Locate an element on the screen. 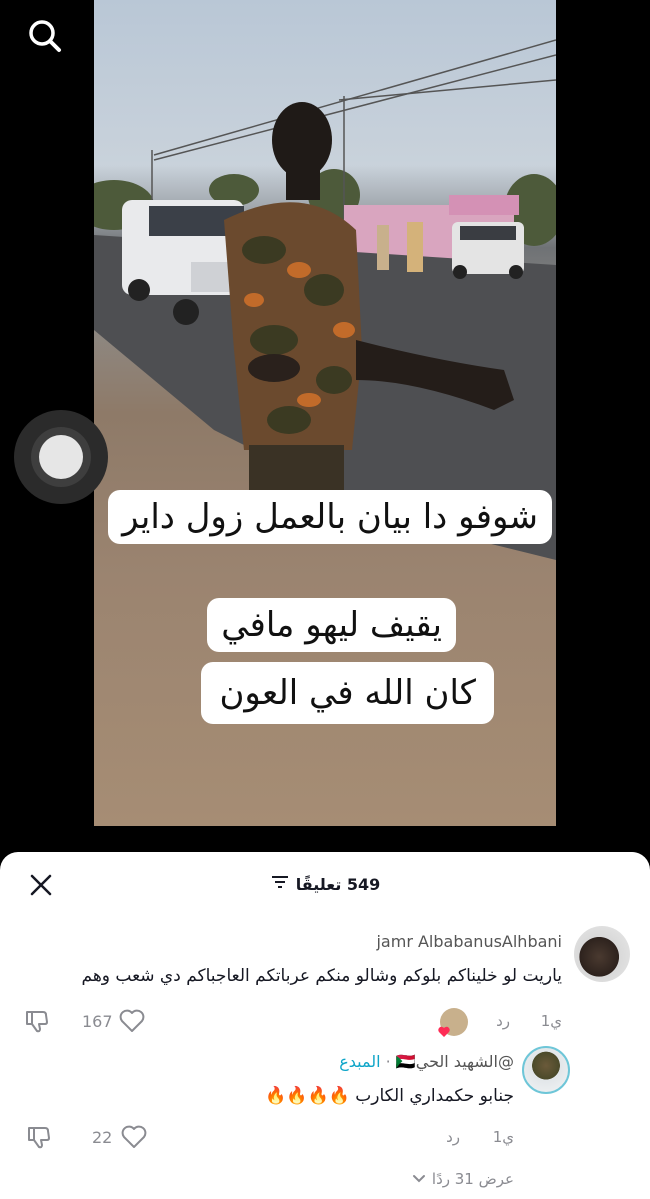 This screenshot has width=650, height=1199. reply-username: @الشهيد الحي🇸🇩 · المبدع is located at coordinates (426, 1061).